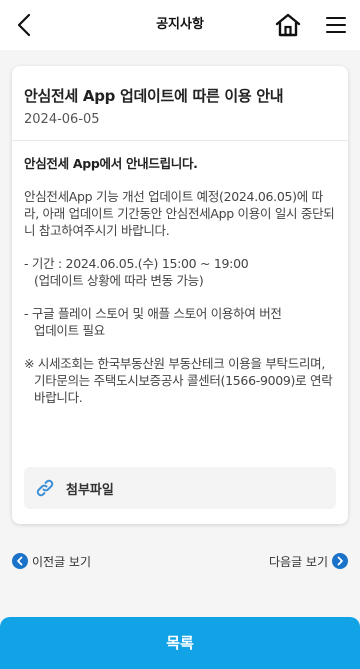 This screenshot has height=669, width=360. What do you see at coordinates (298, 561) in the screenshot?
I see `next-post-label: 다음글 보기` at bounding box center [298, 561].